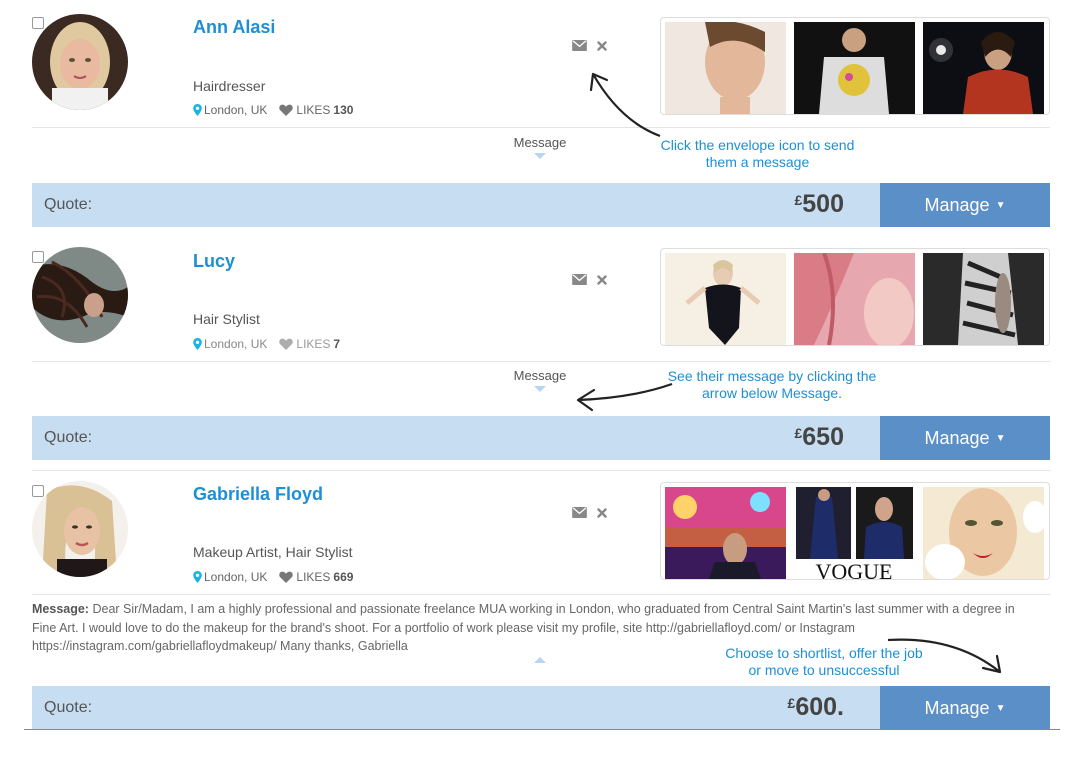 This screenshot has height=767, width=1079. What do you see at coordinates (854, 569) in the screenshot?
I see `vogue-logo-text: VOGUE` at bounding box center [854, 569].